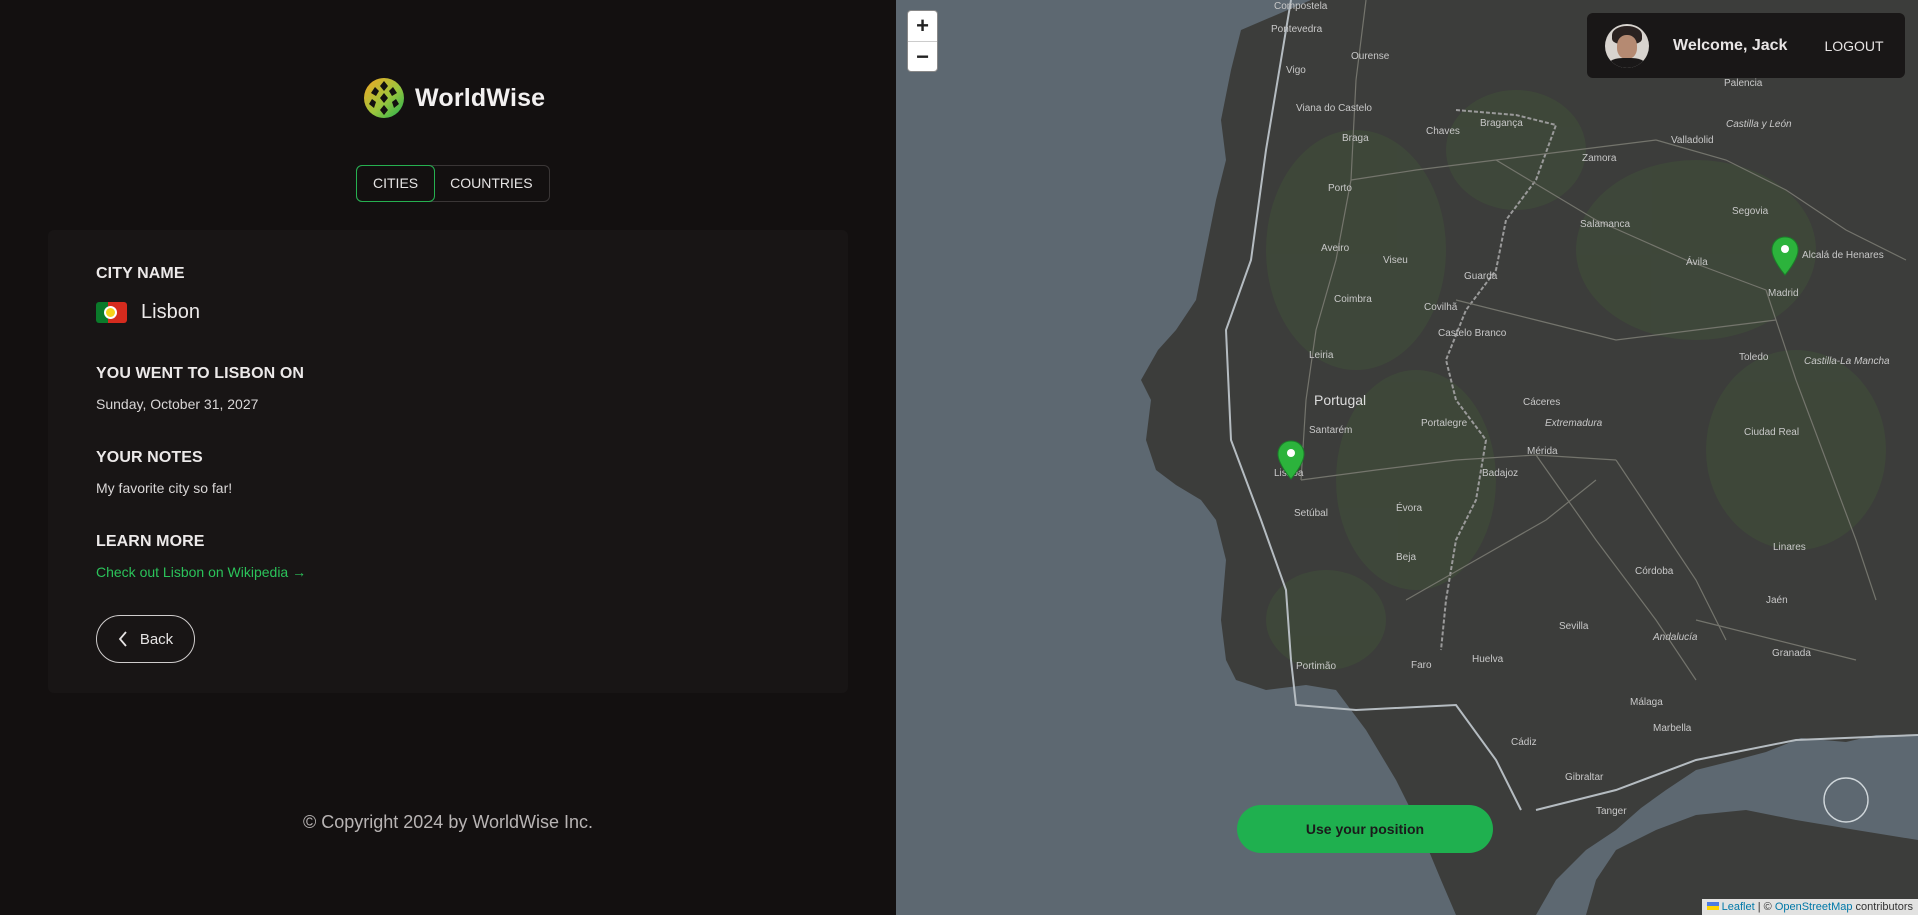  Describe the element at coordinates (1488, 659) in the screenshot. I see `map-label: Huelva` at that location.